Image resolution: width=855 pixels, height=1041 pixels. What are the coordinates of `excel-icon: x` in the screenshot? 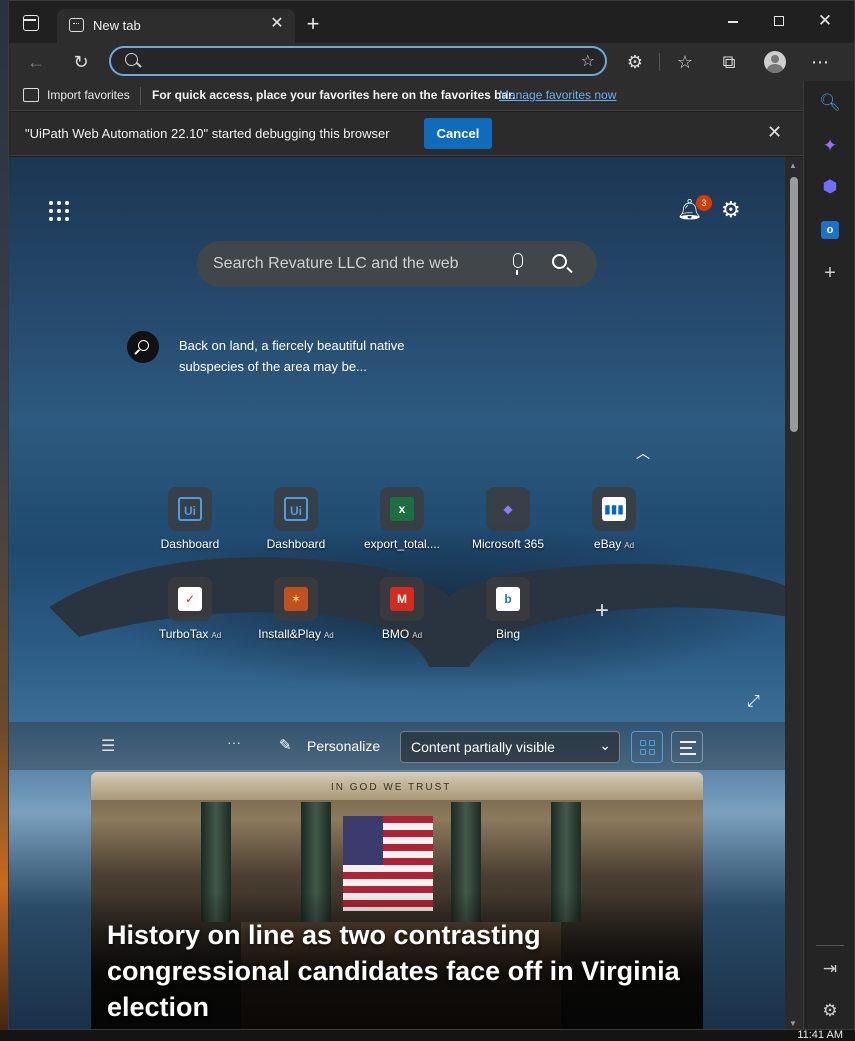 It's located at (402, 509).